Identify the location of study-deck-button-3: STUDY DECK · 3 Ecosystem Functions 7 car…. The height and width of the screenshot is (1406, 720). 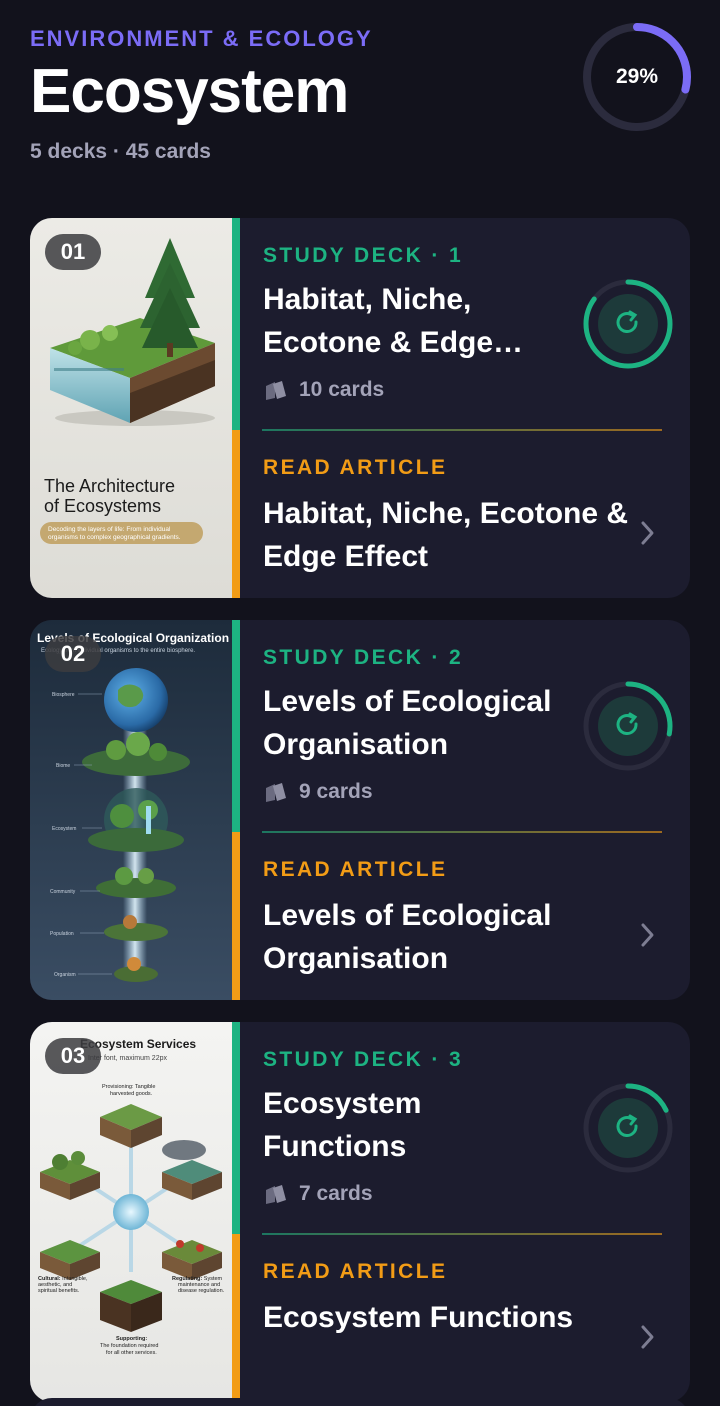
(465, 1128).